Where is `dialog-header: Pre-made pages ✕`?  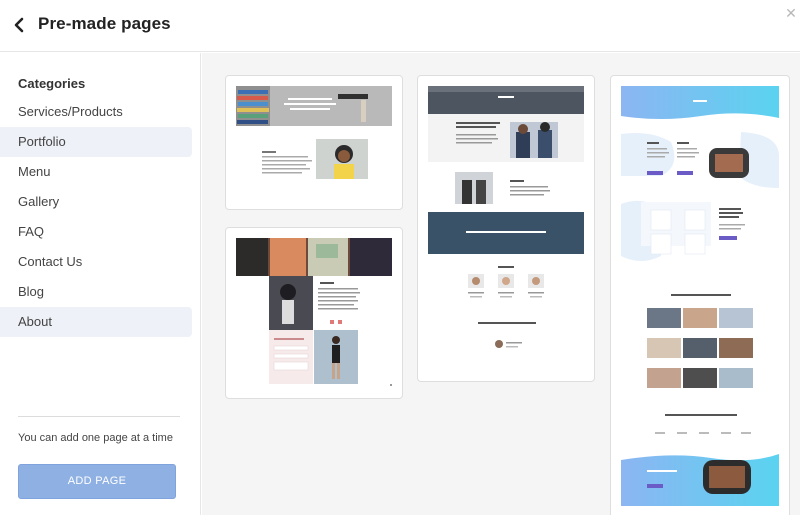 dialog-header: Pre-made pages ✕ is located at coordinates (400, 26).